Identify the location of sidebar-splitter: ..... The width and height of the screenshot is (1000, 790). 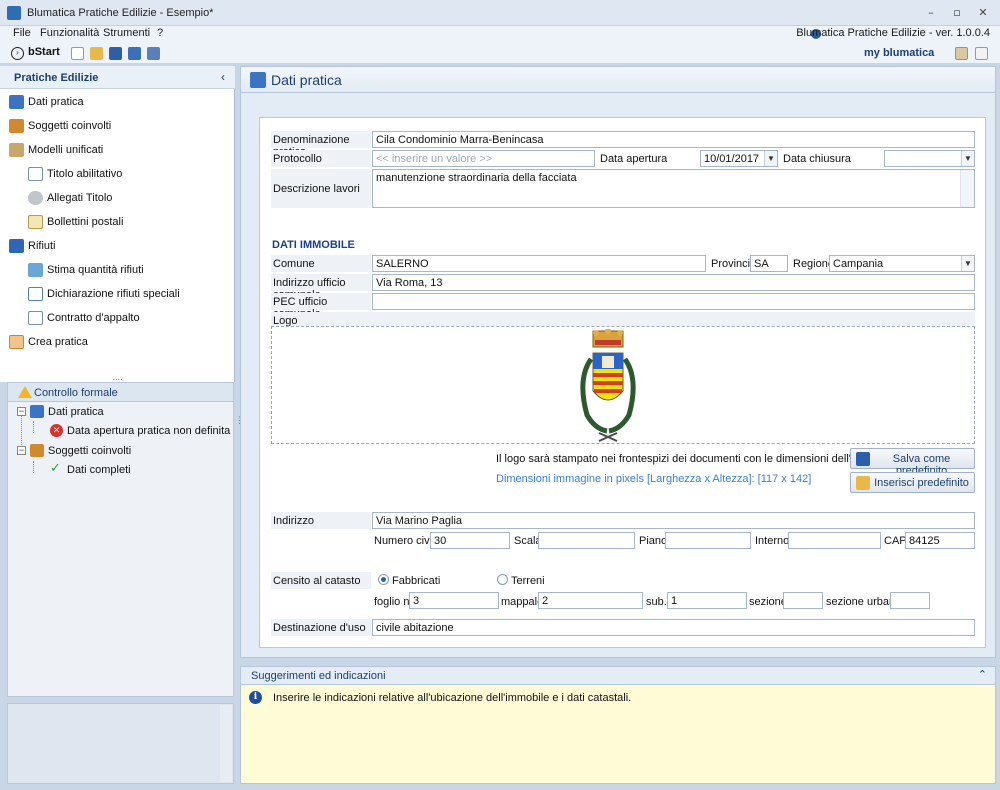
(117, 377).